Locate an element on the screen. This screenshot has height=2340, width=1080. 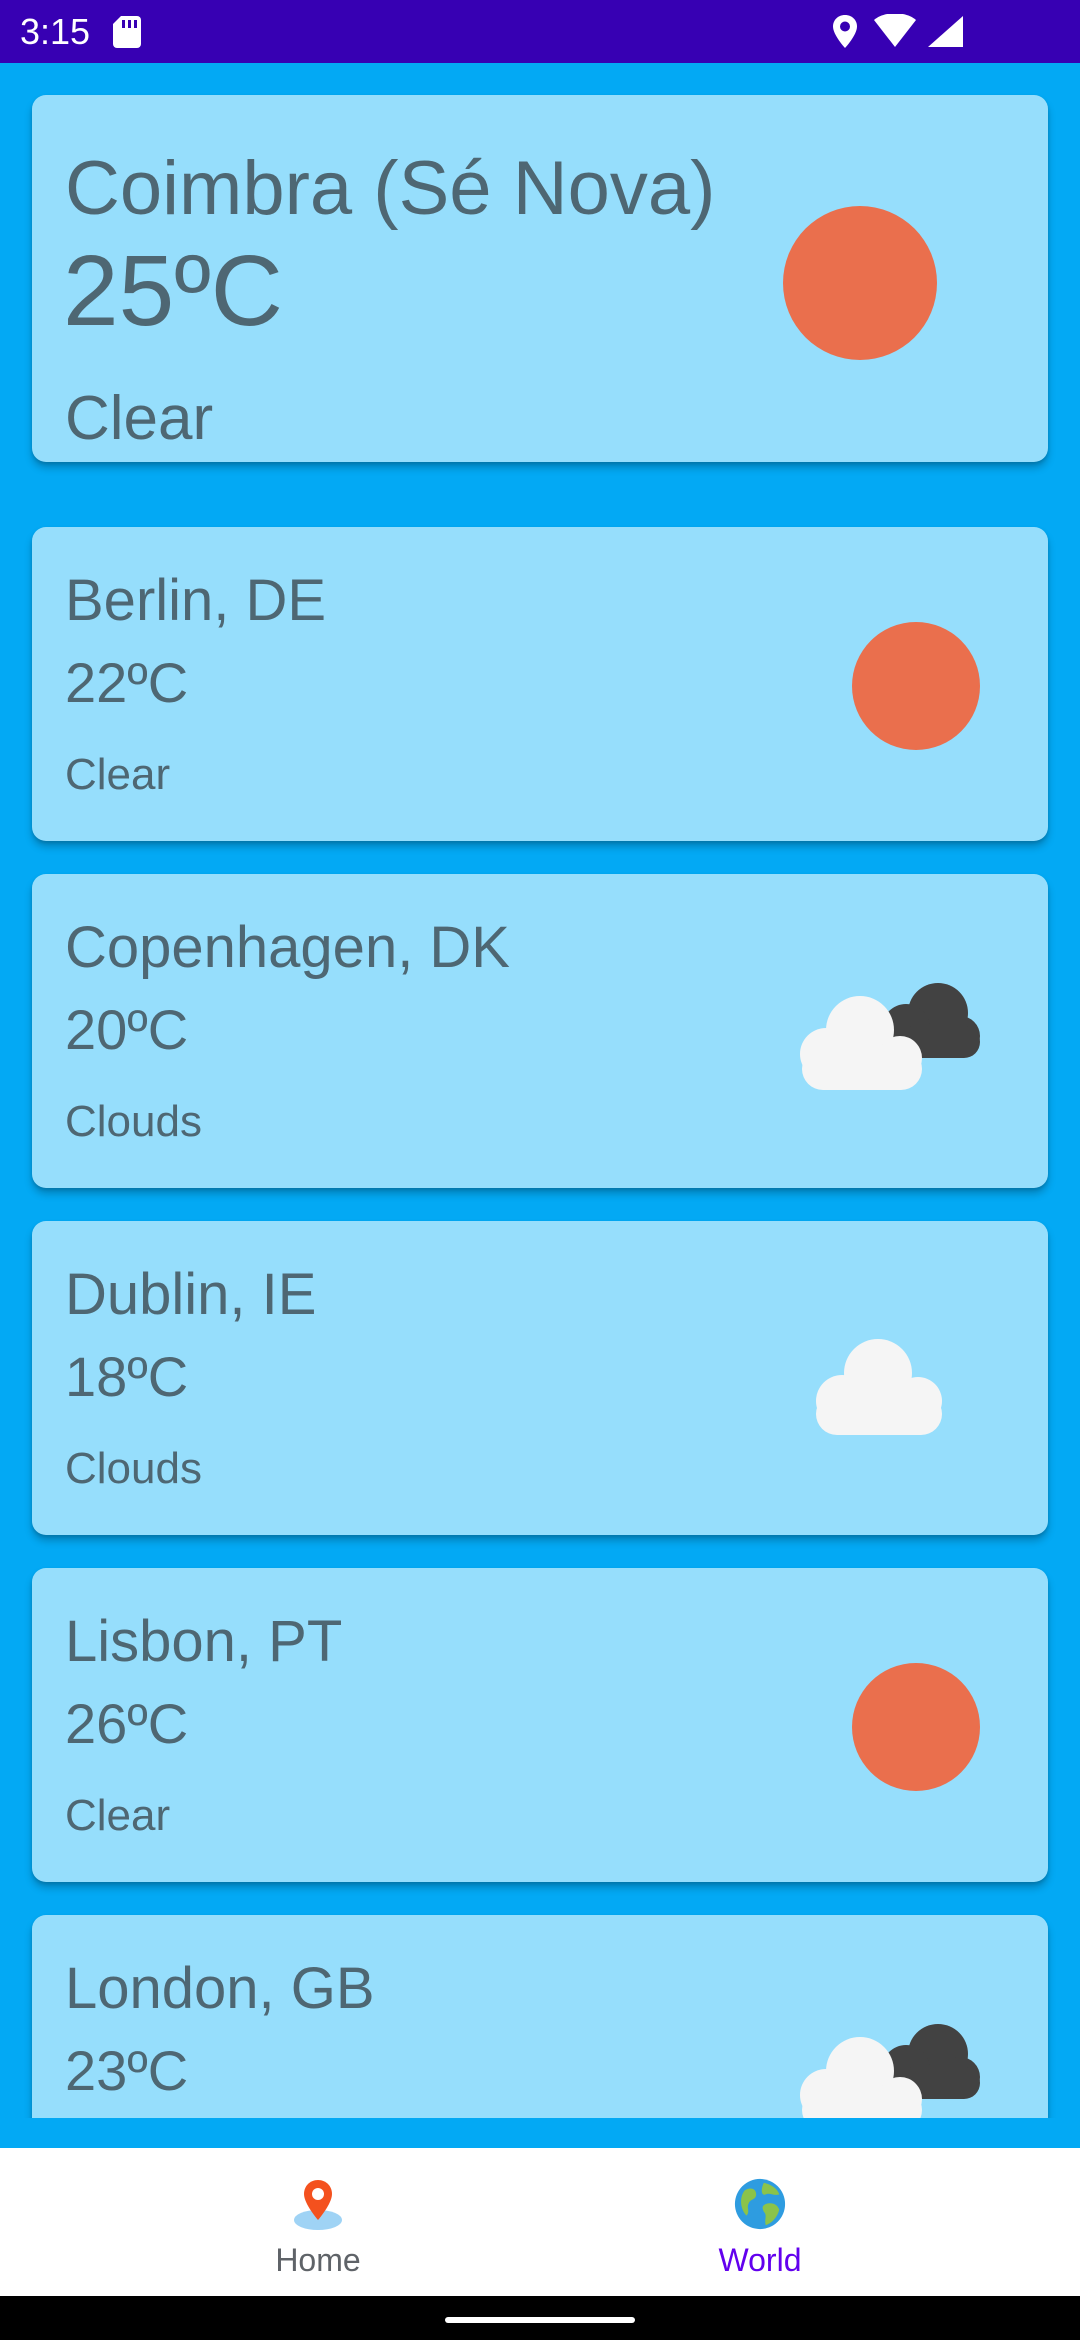
city-card-dublin: Dublin, IE 18ºC Clouds is located at coordinates (540, 1378).